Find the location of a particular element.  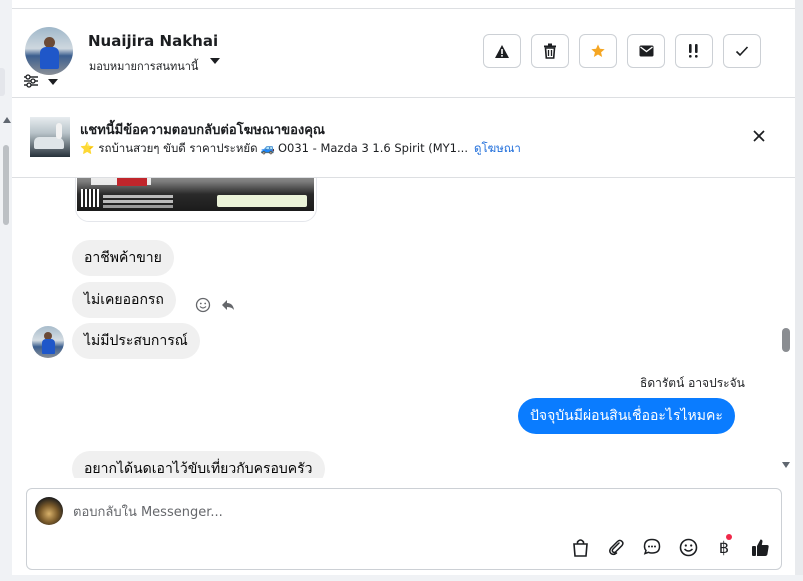

assign-conversation-label: มอบหมายการสนทนานี้ is located at coordinates (143, 66).